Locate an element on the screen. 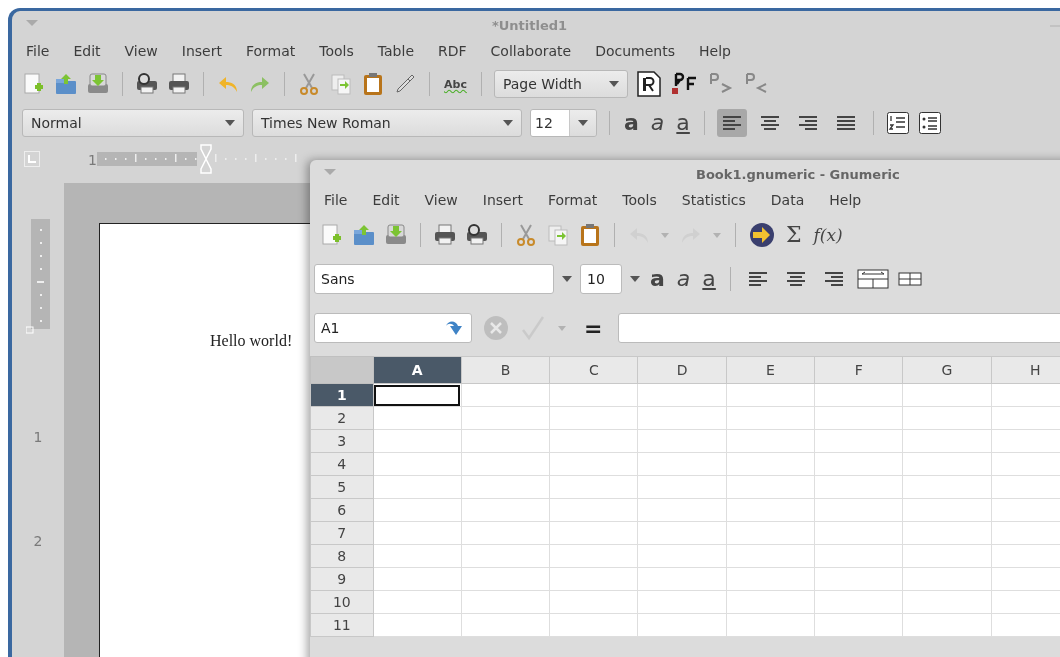  row-header: 7 is located at coordinates (342, 533).